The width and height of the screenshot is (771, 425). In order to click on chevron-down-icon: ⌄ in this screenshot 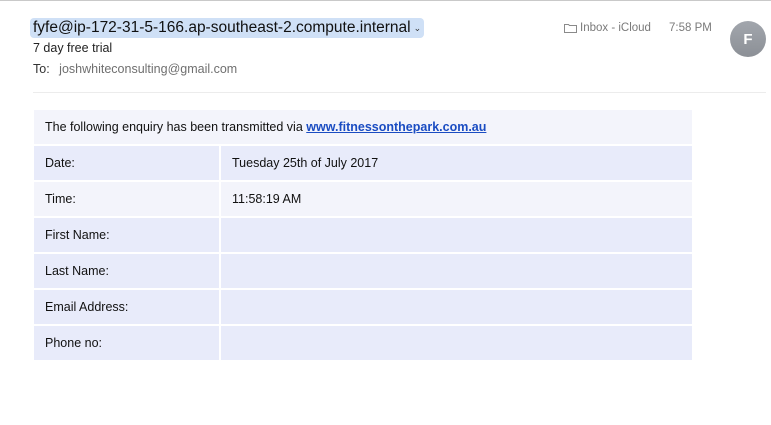, I will do `click(417, 27)`.